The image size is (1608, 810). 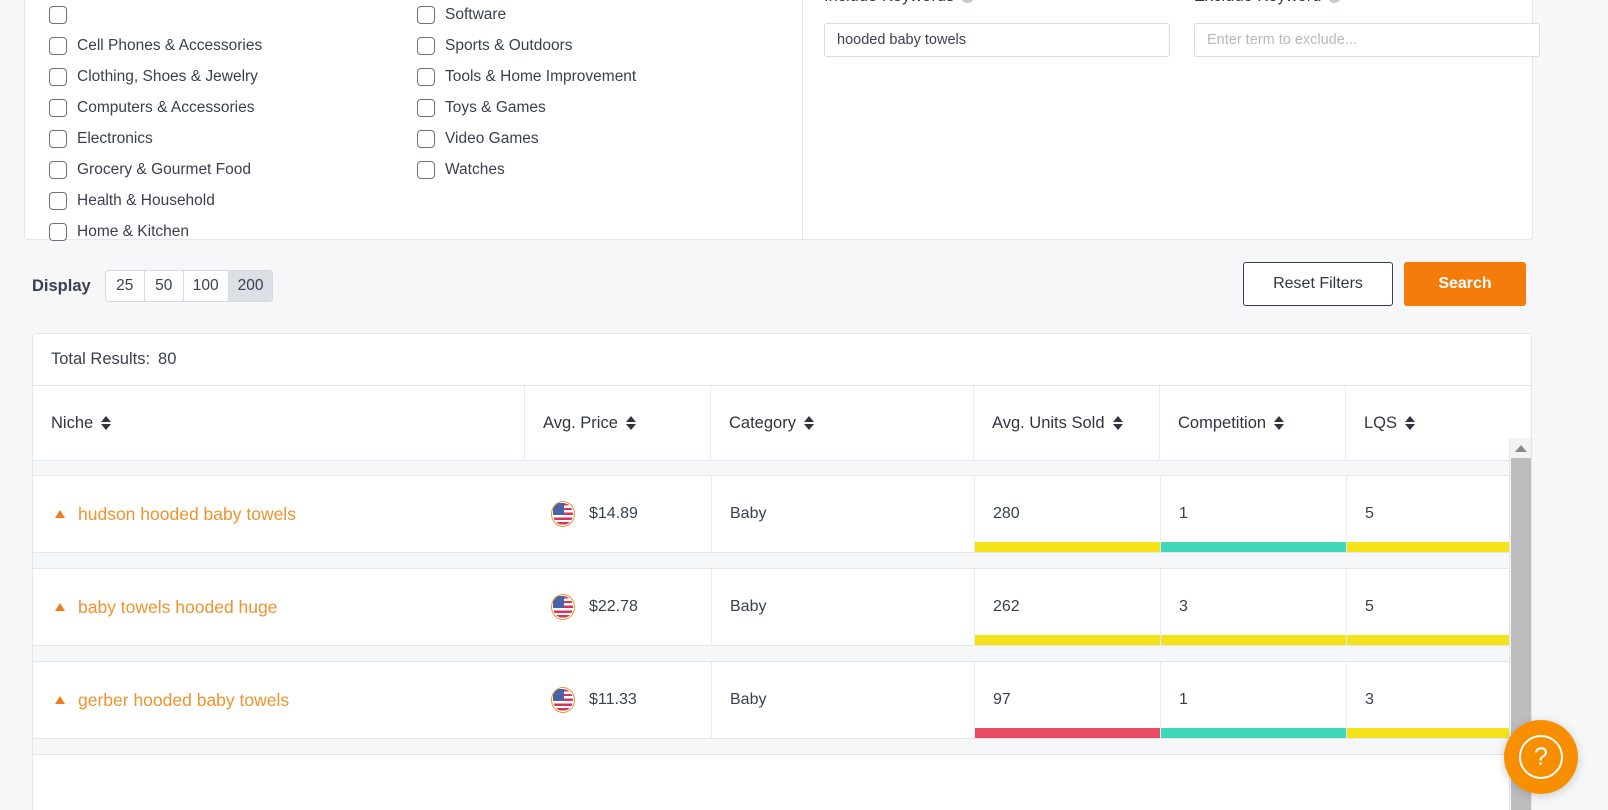 I want to click on category-checkbox-item: Sports & Outdoors, so click(x=526, y=45).